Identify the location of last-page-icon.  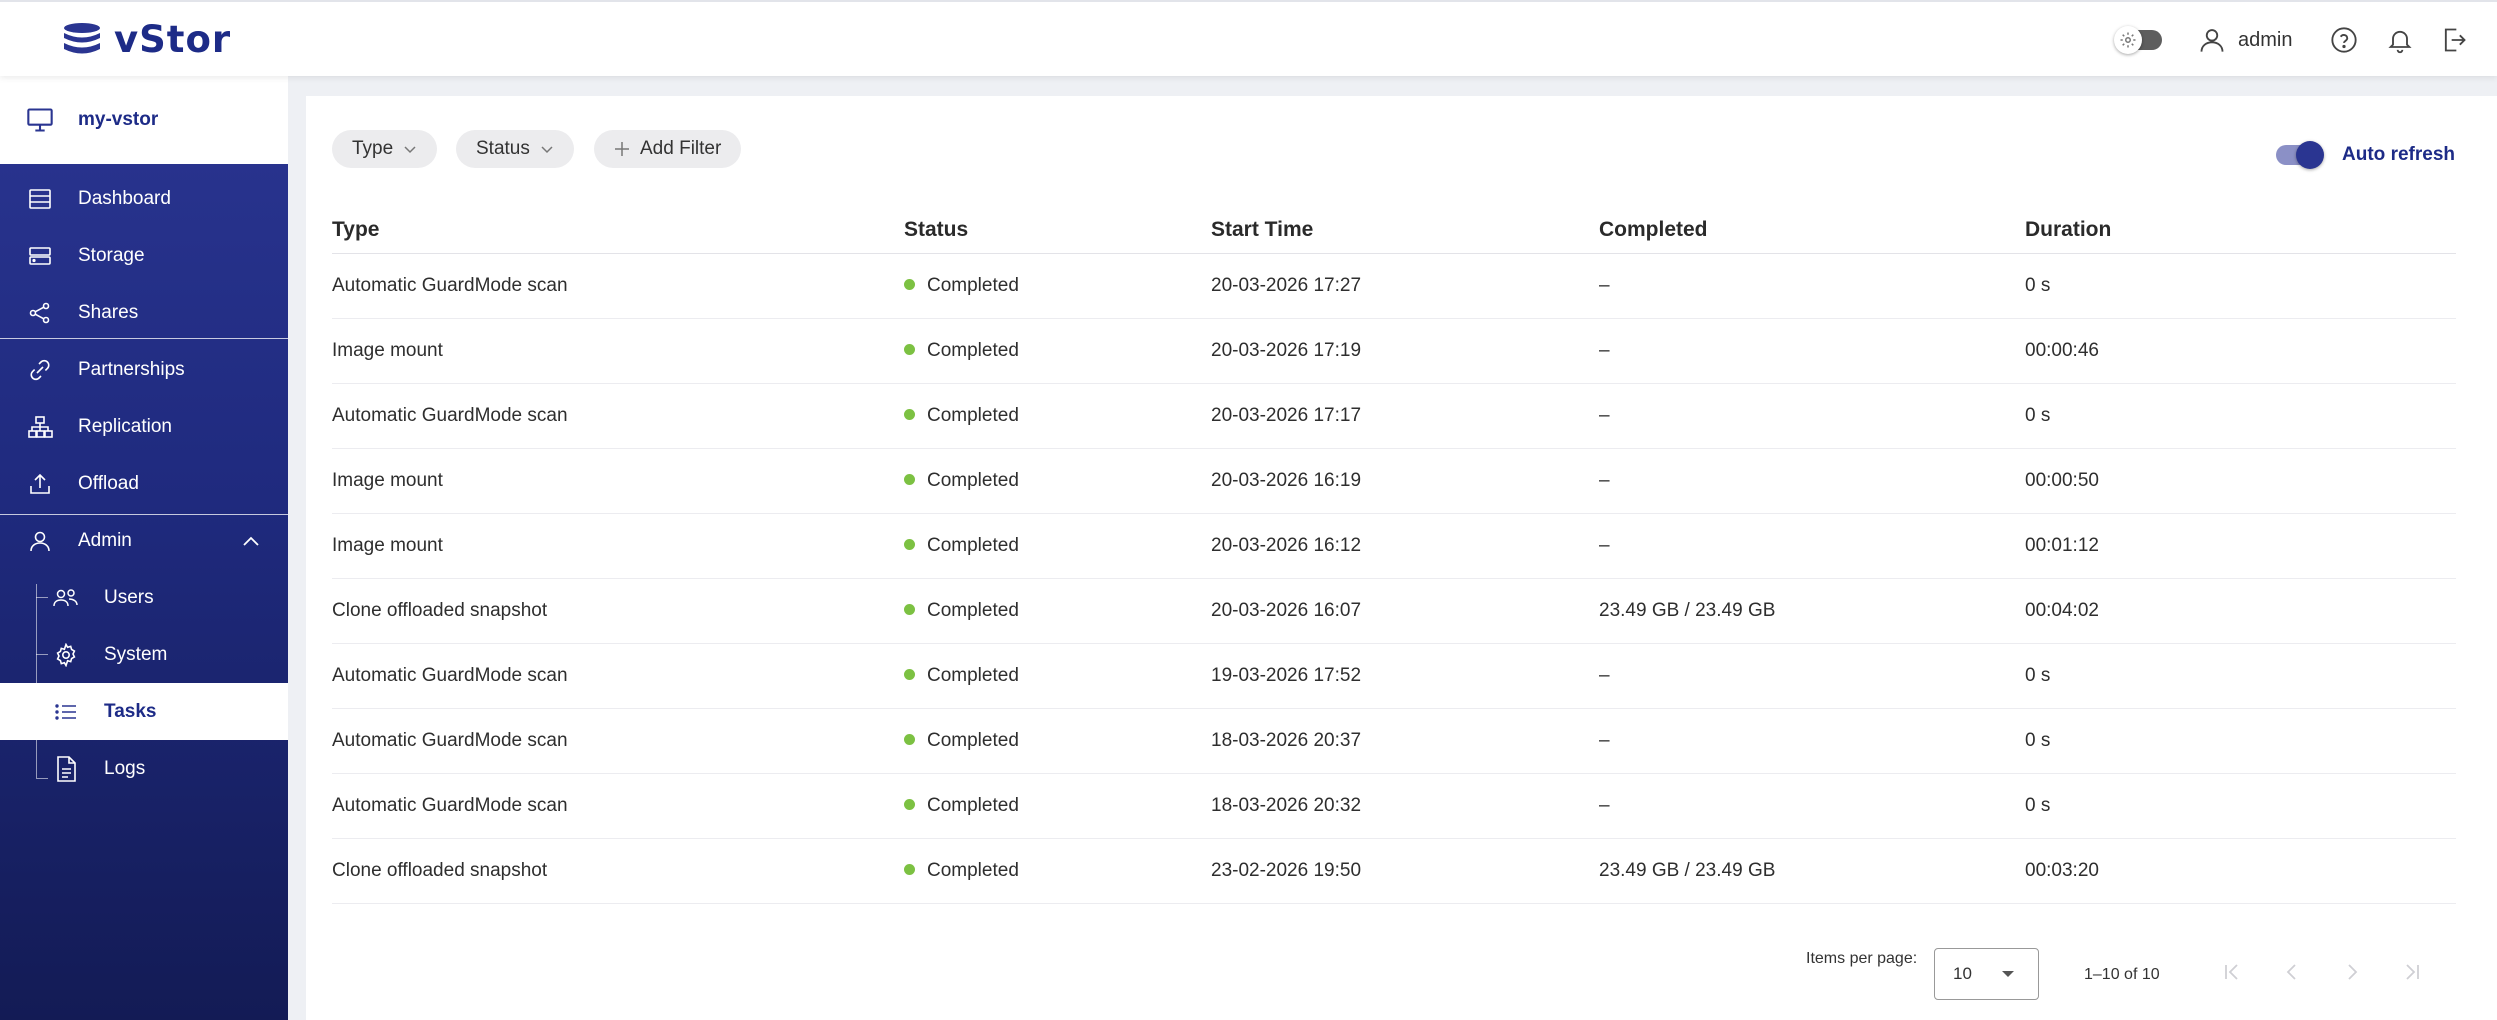
(2412, 972).